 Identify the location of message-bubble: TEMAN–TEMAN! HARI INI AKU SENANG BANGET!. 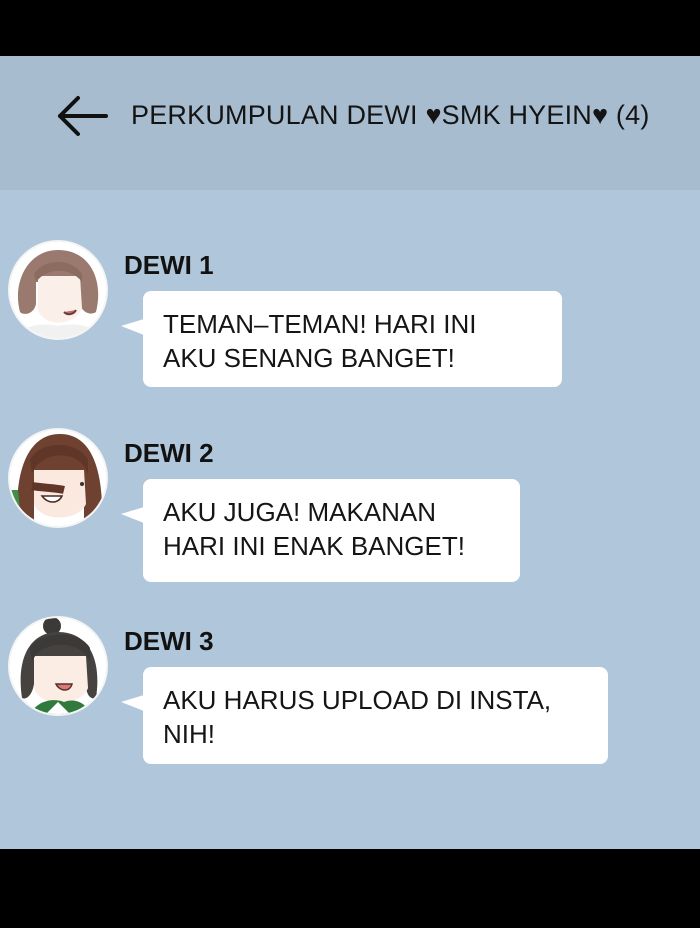
(341, 339).